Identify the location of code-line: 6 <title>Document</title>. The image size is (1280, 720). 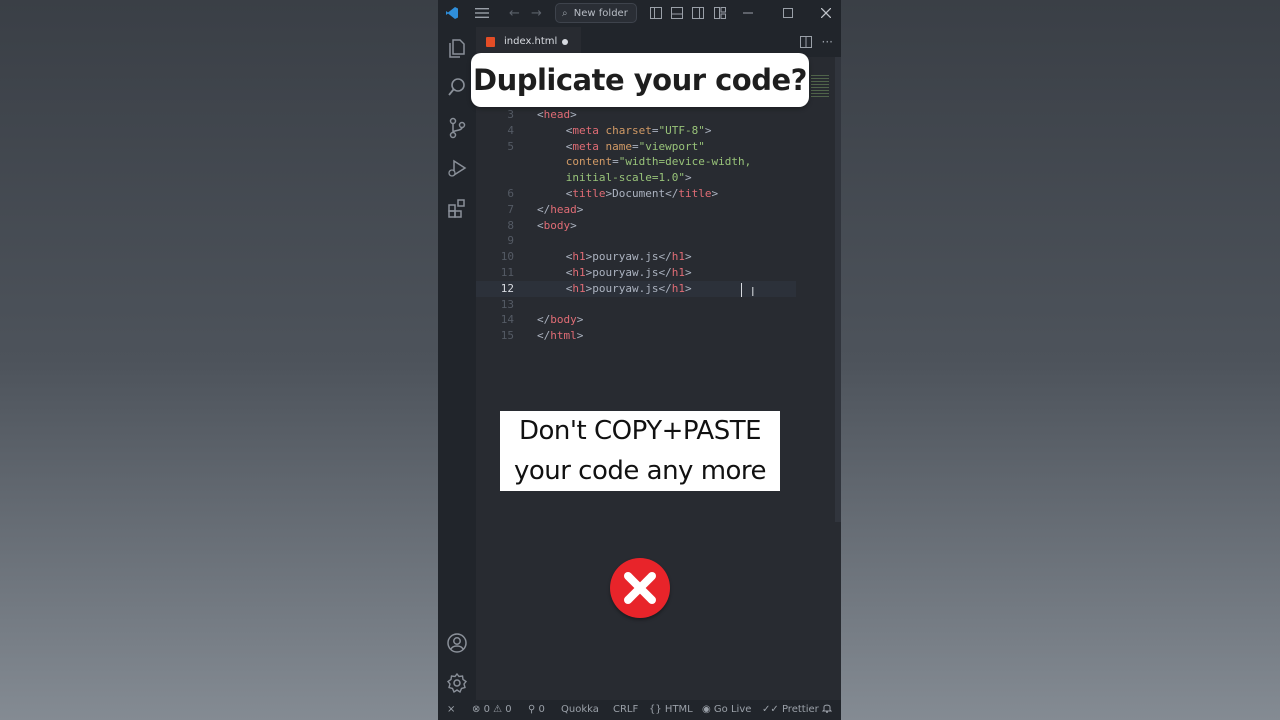
(636, 194).